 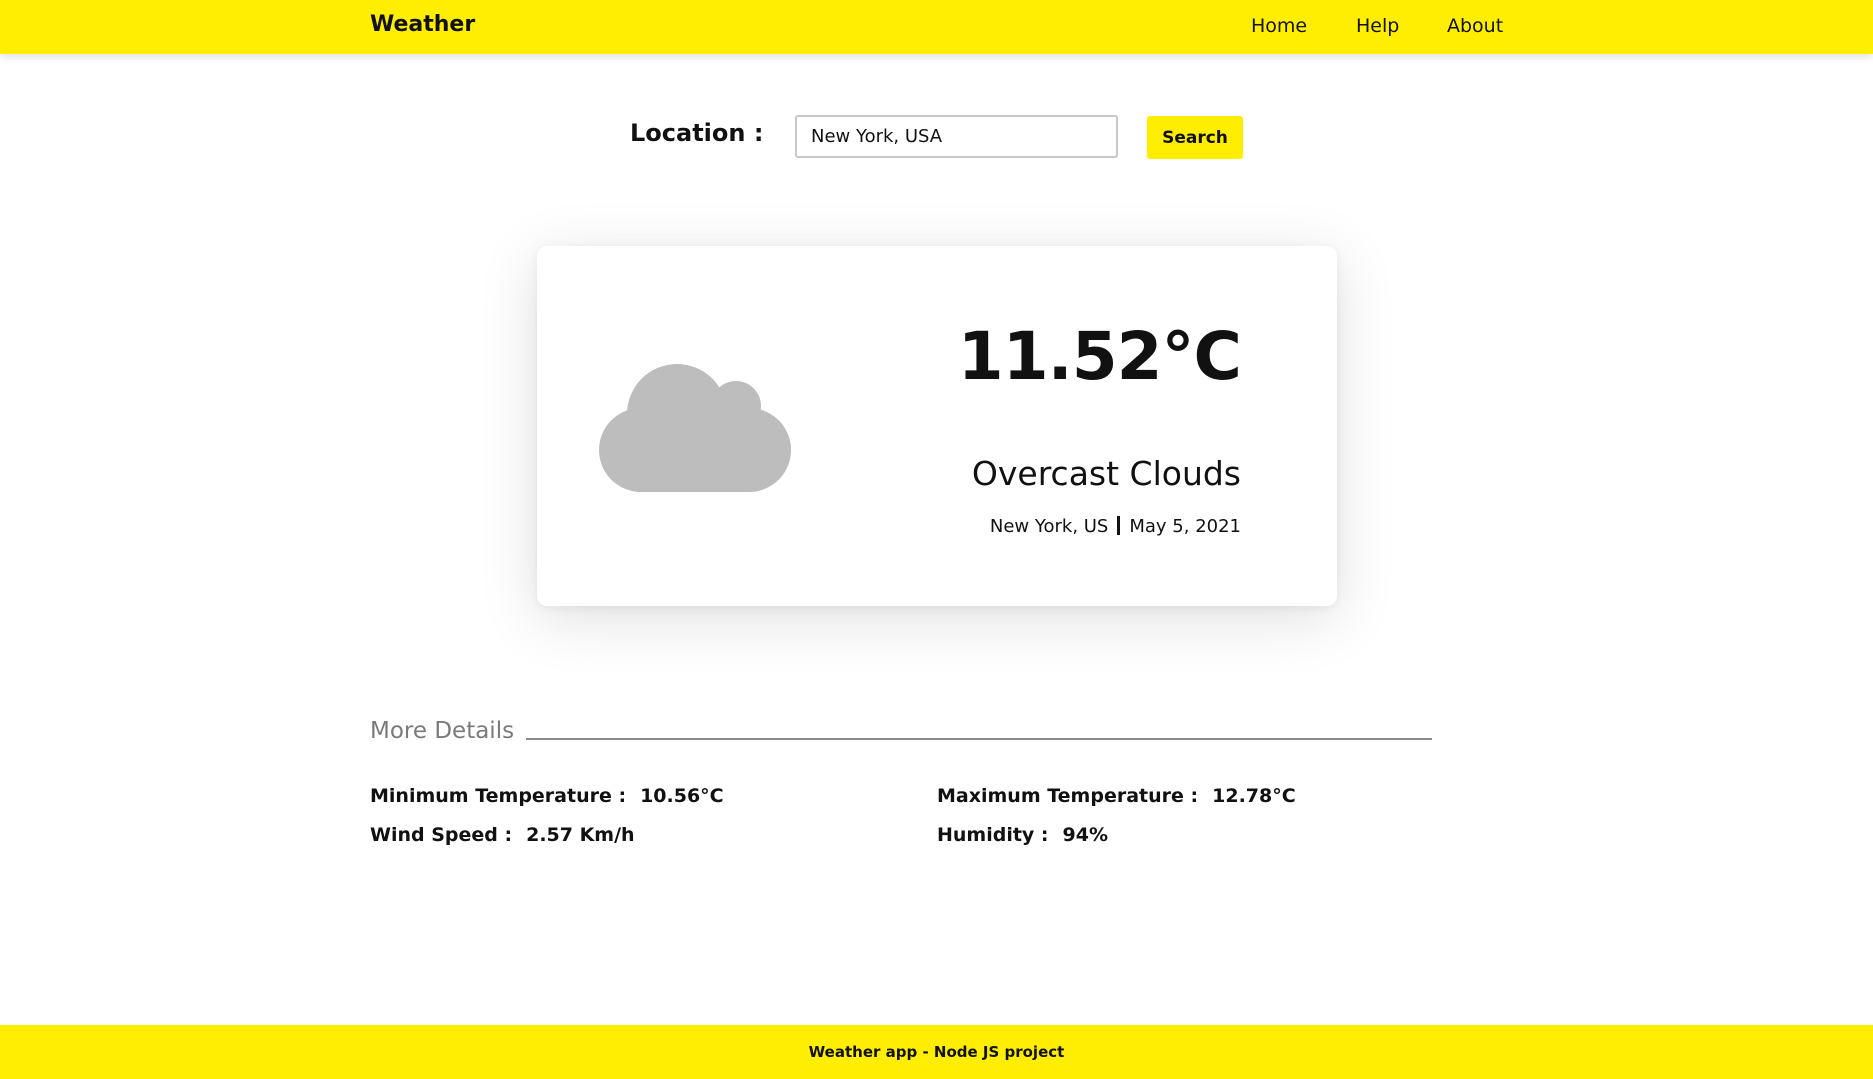 What do you see at coordinates (1068, 796) in the screenshot?
I see `max-temperature-label: Maximum Temperature :` at bounding box center [1068, 796].